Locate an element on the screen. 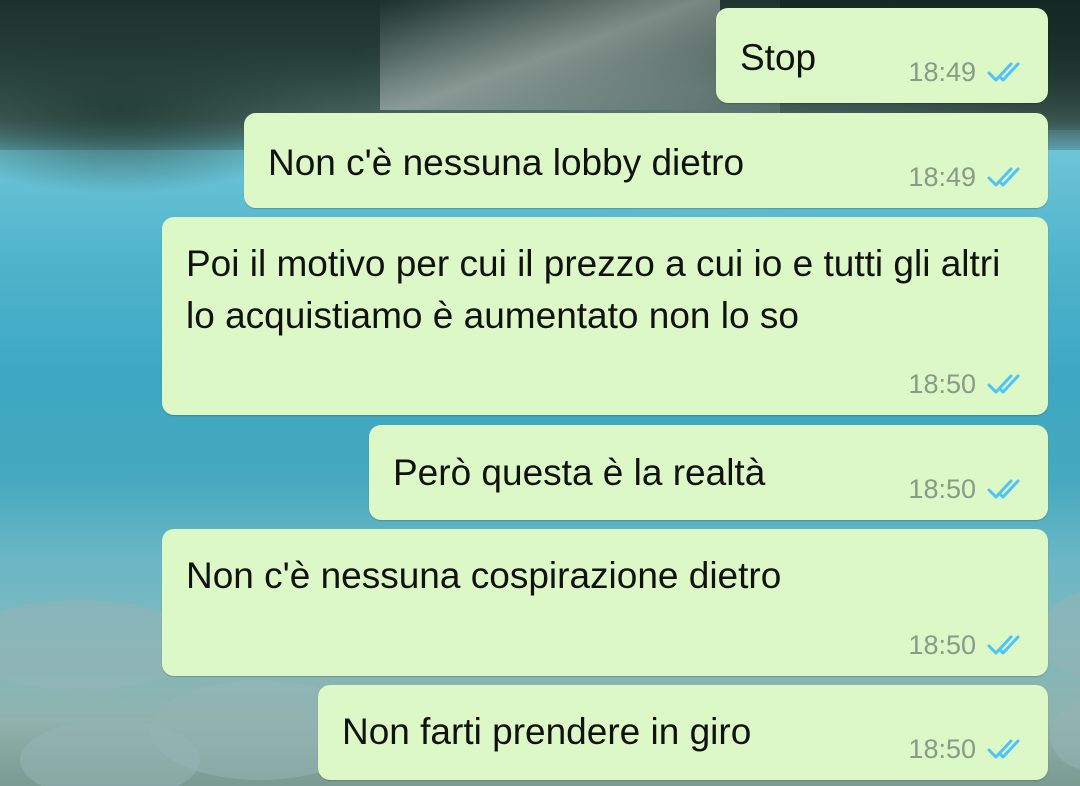 This screenshot has height=786, width=1080. message-text: Non c'è nessuna lobby dietro is located at coordinates (506, 162).